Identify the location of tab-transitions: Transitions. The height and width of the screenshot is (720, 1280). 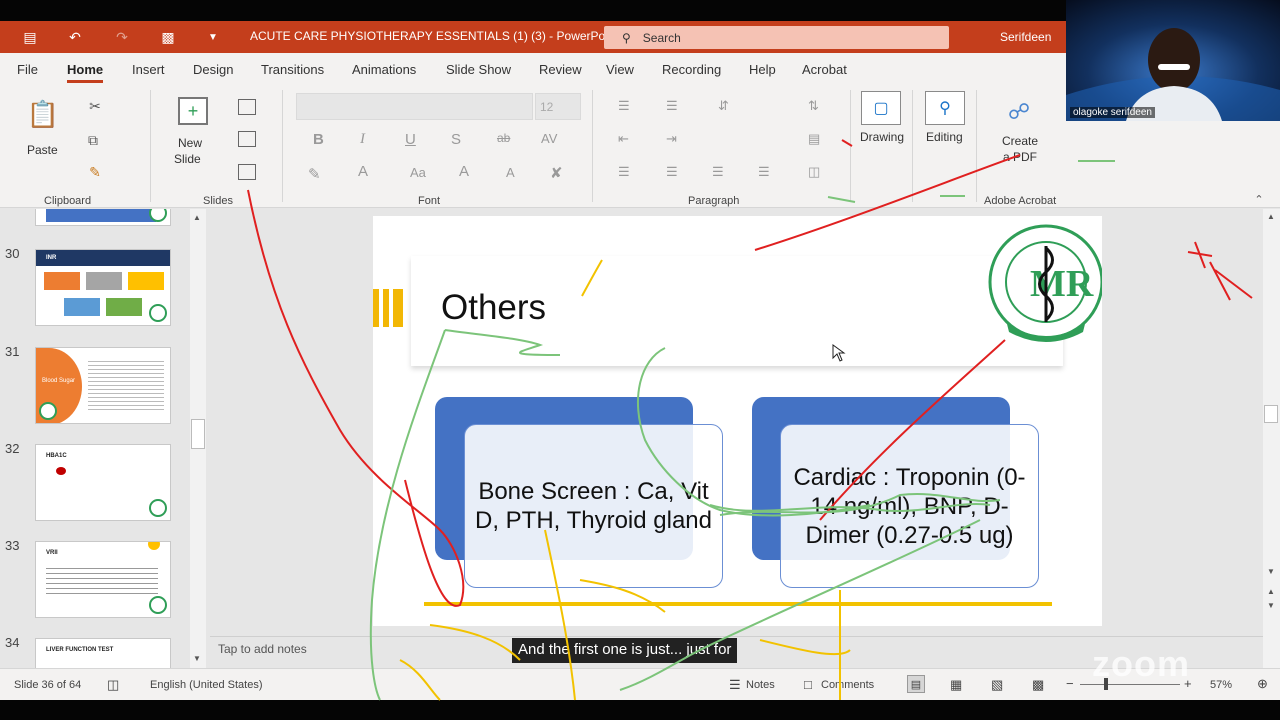
(292, 69).